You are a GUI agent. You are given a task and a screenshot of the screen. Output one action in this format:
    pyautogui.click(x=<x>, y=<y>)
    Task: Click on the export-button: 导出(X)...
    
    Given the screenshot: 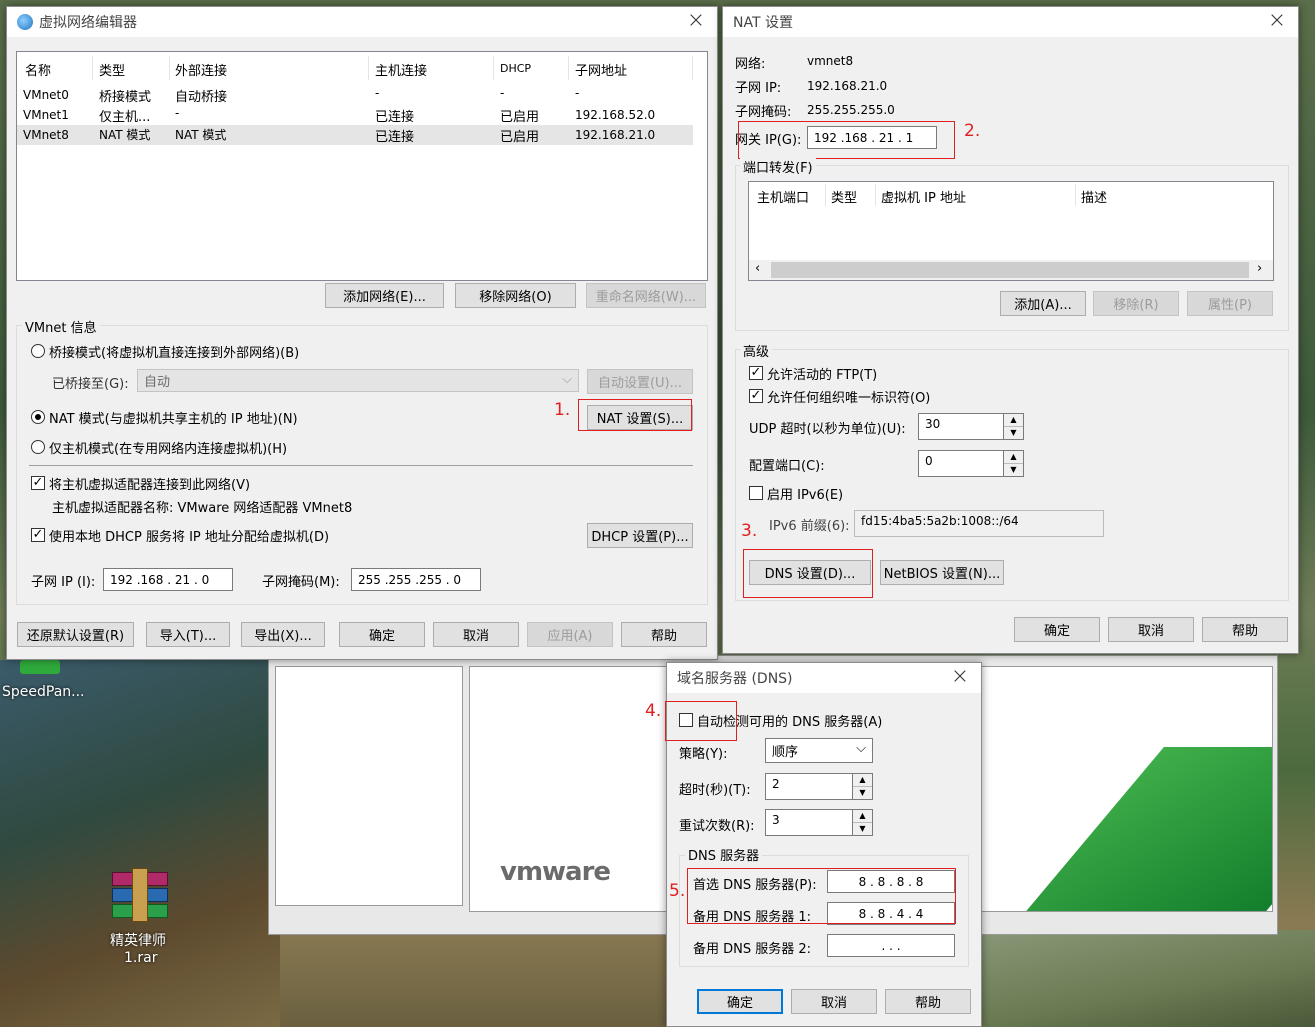 What is the action you would take?
    pyautogui.click(x=283, y=634)
    